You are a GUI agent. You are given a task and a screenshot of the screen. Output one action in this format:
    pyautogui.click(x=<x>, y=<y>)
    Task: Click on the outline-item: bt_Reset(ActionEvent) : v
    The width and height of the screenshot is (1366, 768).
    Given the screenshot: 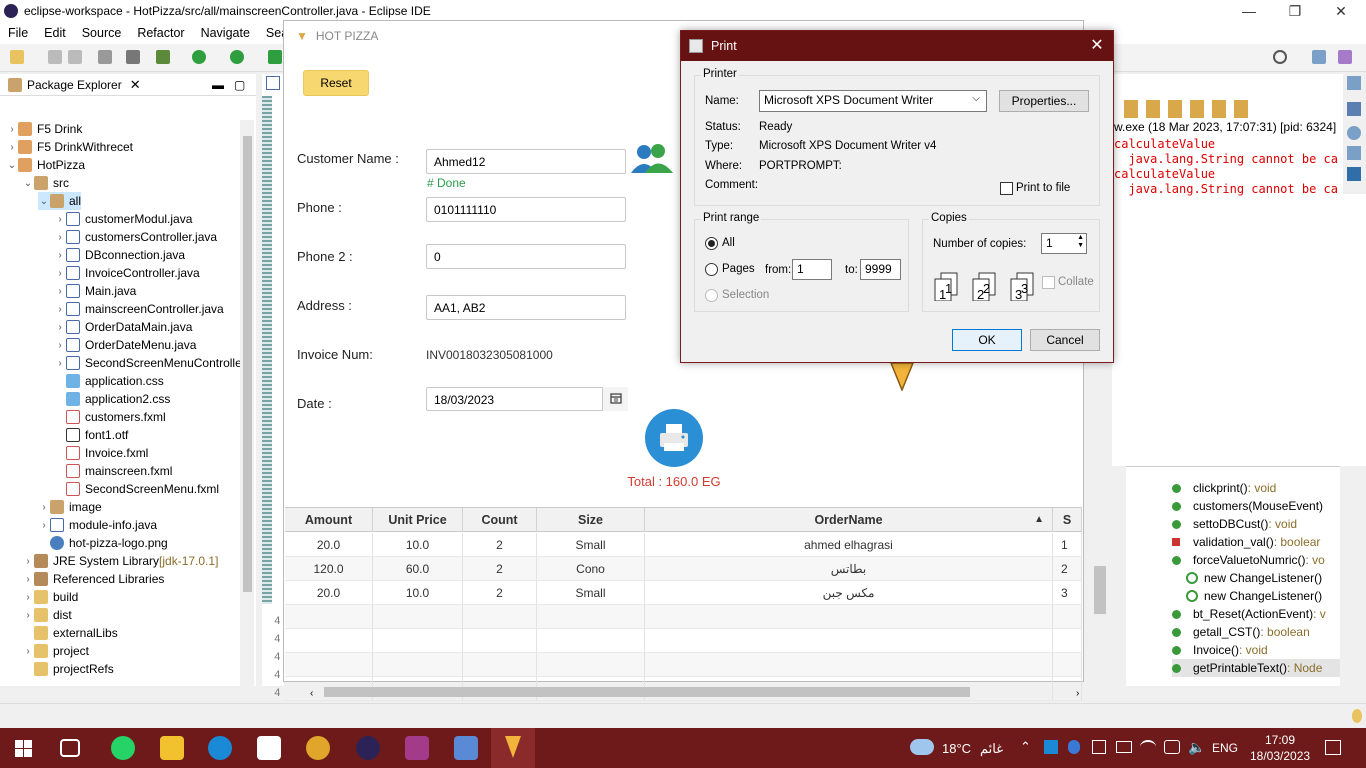 What is the action you would take?
    pyautogui.click(x=1249, y=614)
    